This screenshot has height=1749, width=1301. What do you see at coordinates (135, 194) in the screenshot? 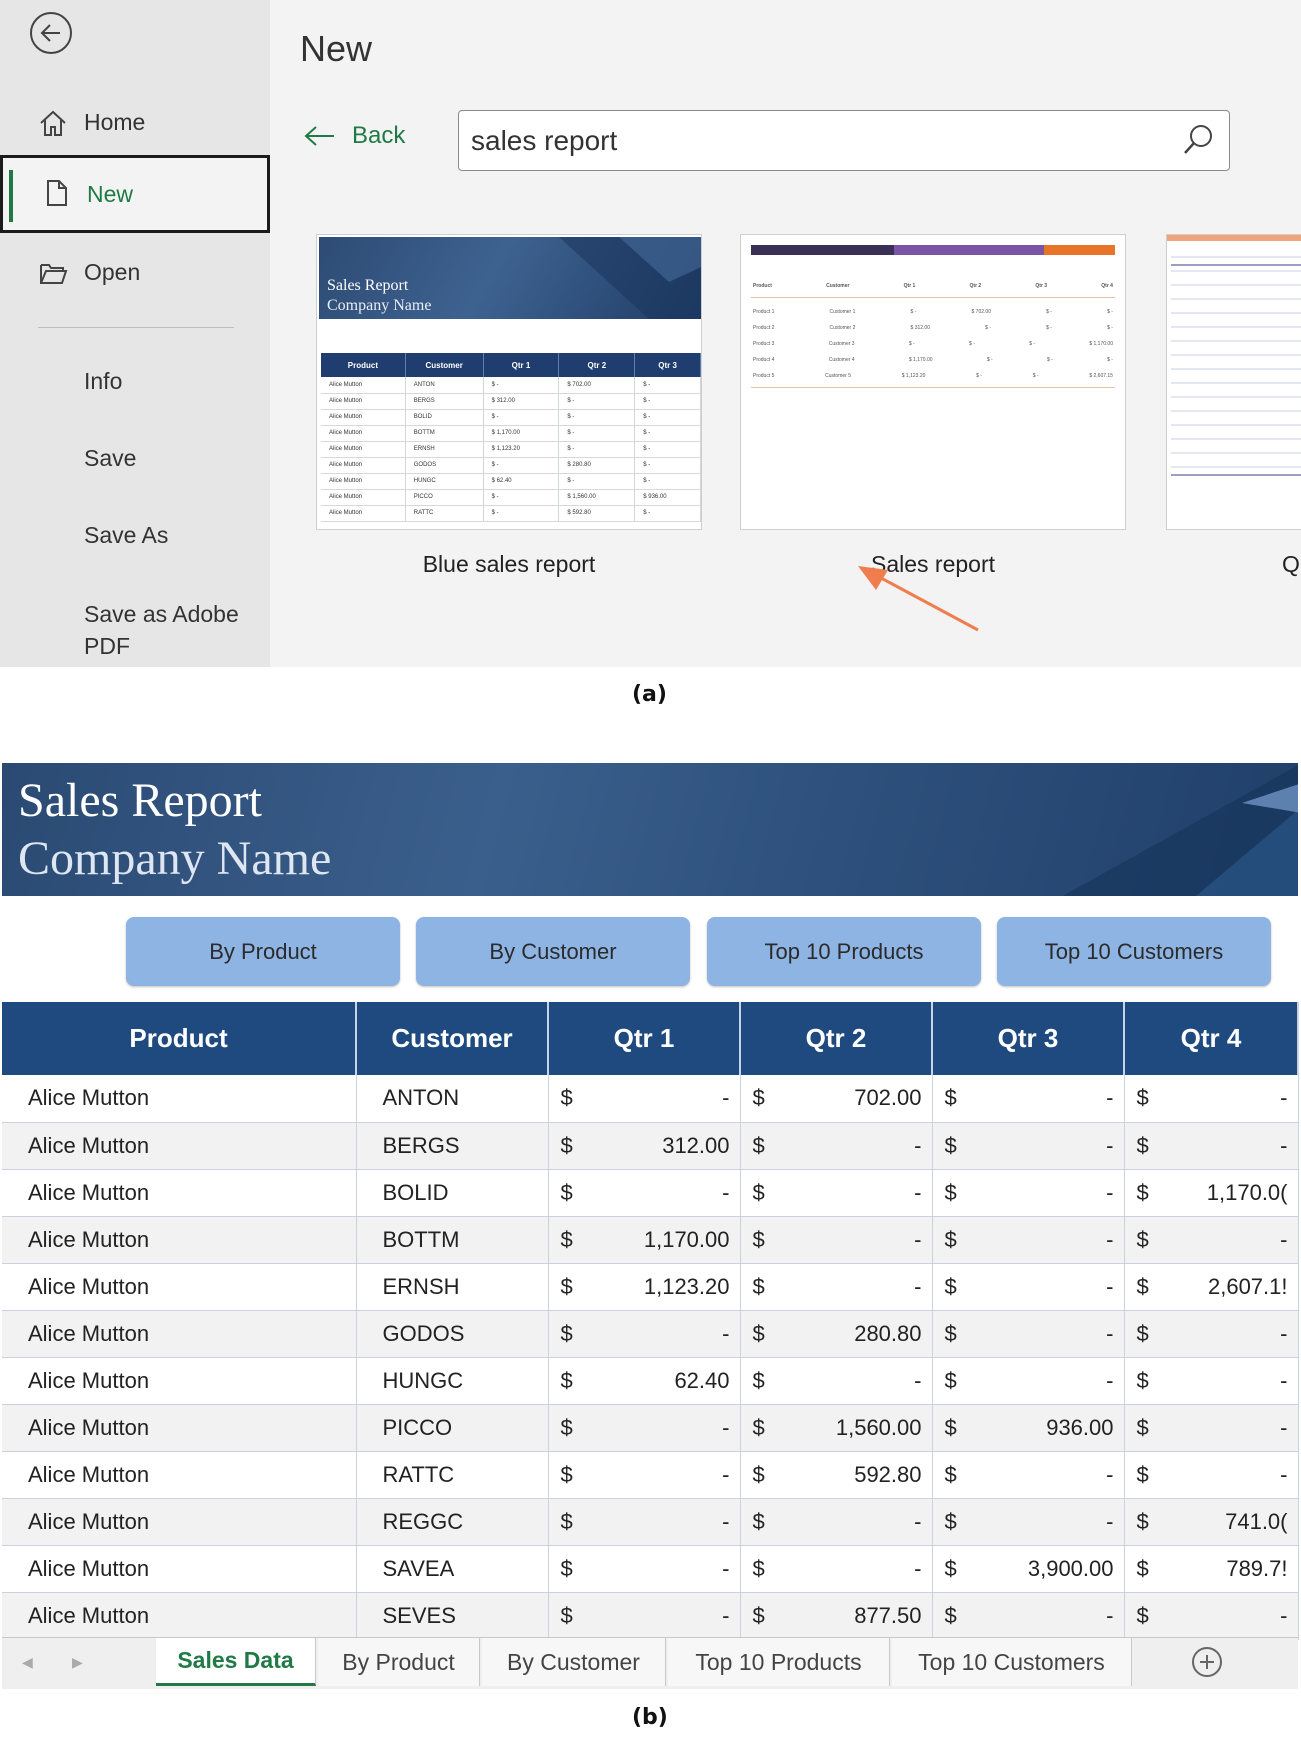
I see `sidebar-item-new: New` at bounding box center [135, 194].